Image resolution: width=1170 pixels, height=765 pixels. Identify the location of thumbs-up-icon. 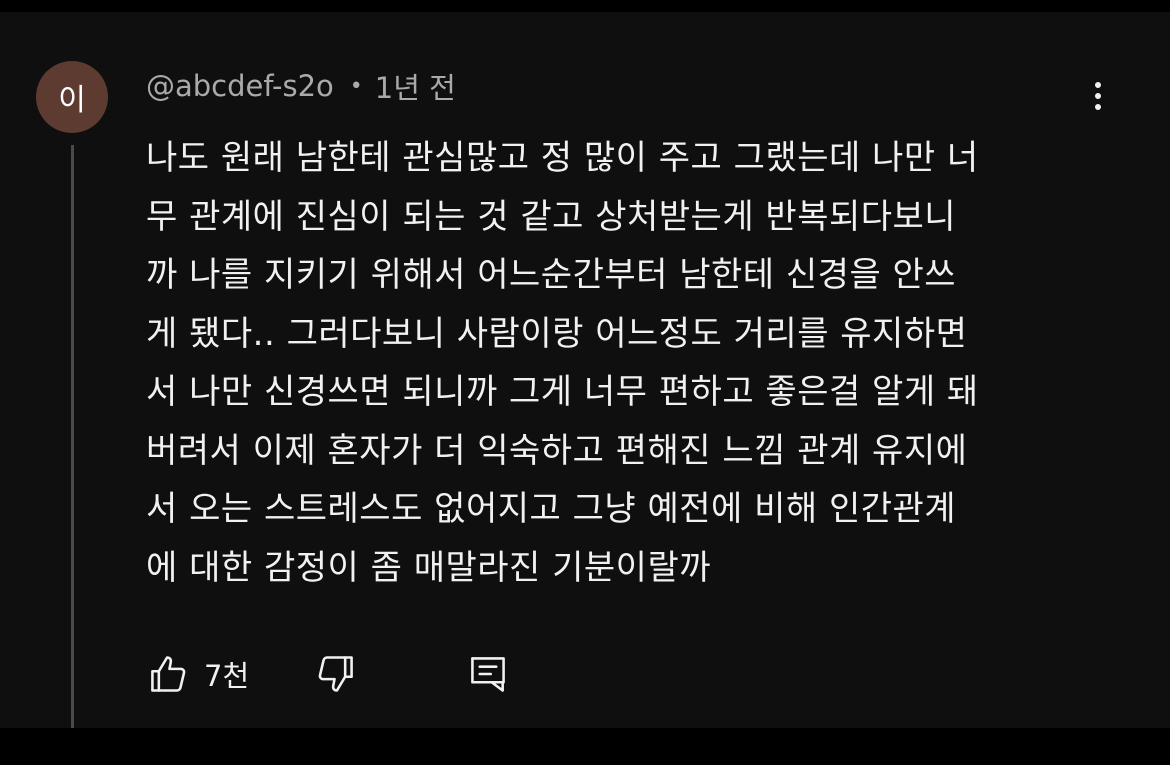
(168, 674).